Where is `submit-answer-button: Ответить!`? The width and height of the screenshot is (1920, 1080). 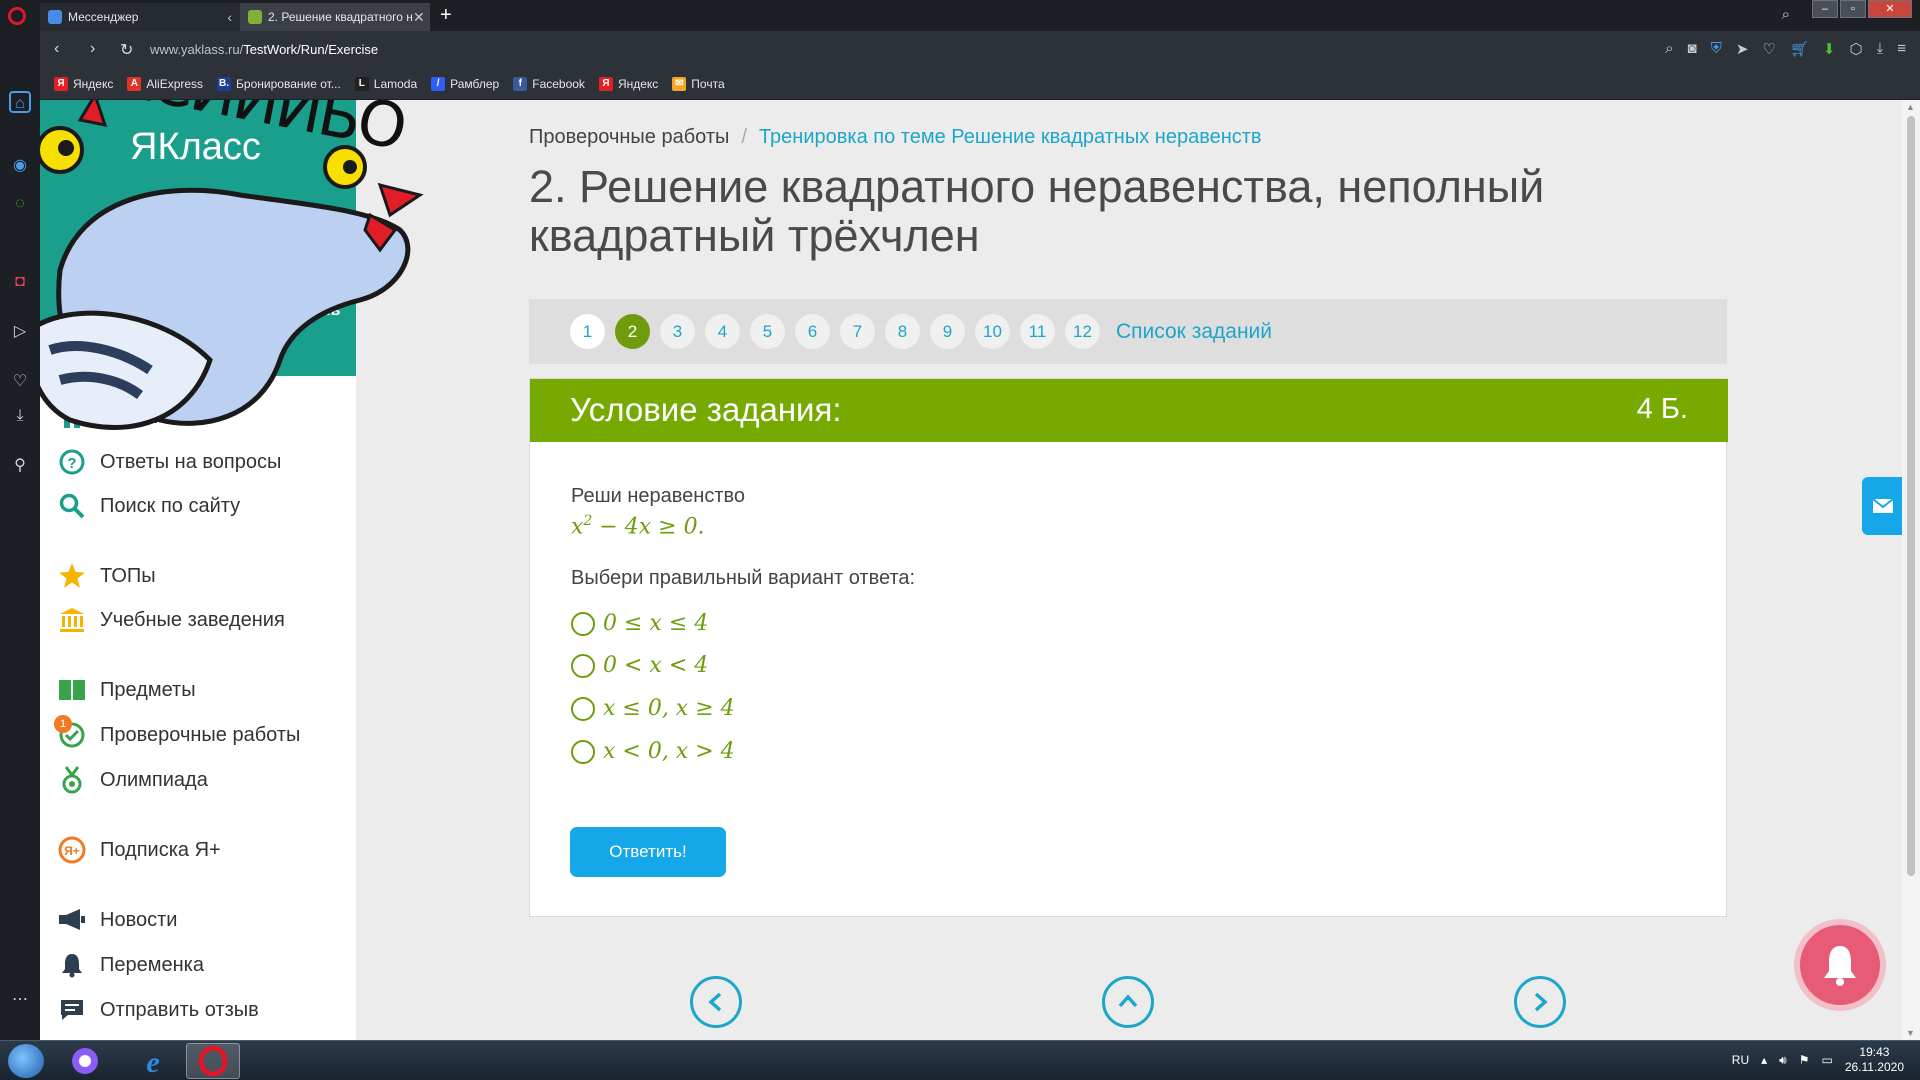 submit-answer-button: Ответить! is located at coordinates (648, 852).